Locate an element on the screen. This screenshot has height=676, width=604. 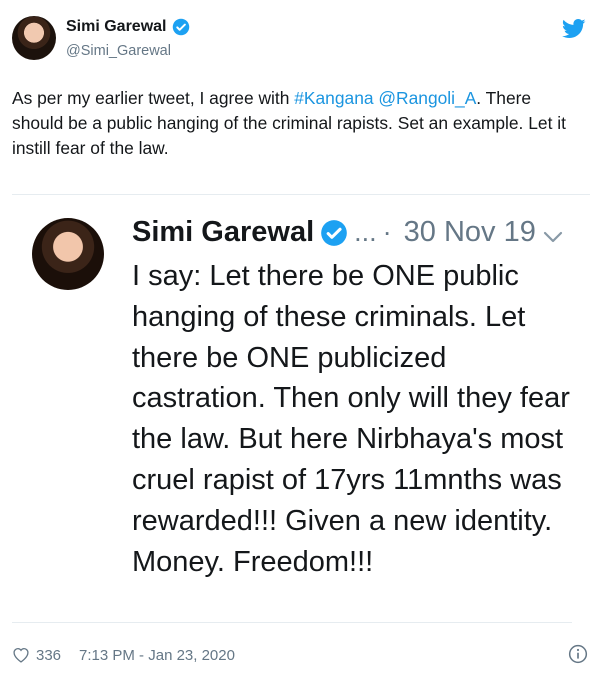
author-name-row: Simi Garewal is located at coordinates (128, 27).